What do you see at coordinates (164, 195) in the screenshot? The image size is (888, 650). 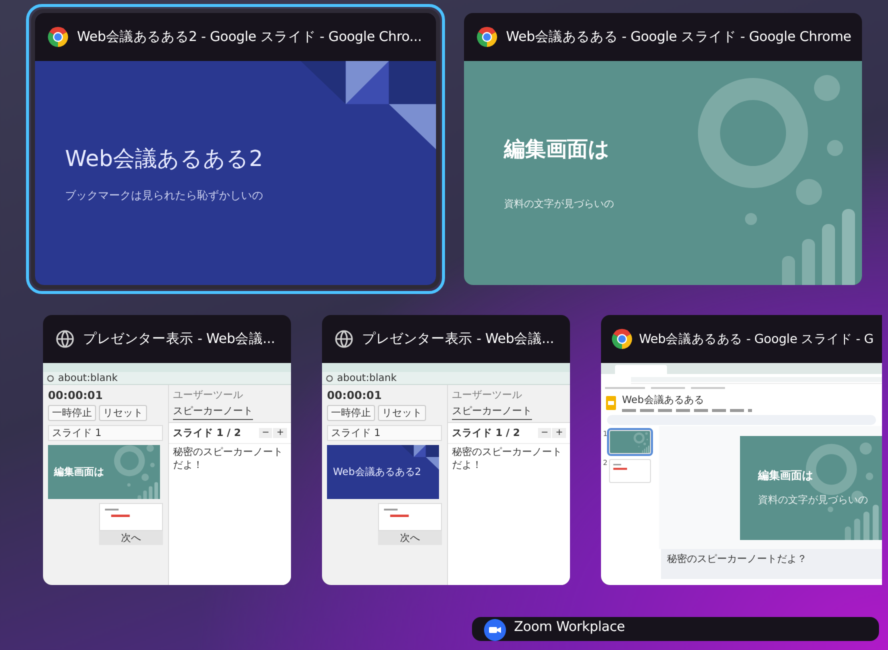 I see `slide-subtitle: ブックマークは見られたら恥ずかしいの` at bounding box center [164, 195].